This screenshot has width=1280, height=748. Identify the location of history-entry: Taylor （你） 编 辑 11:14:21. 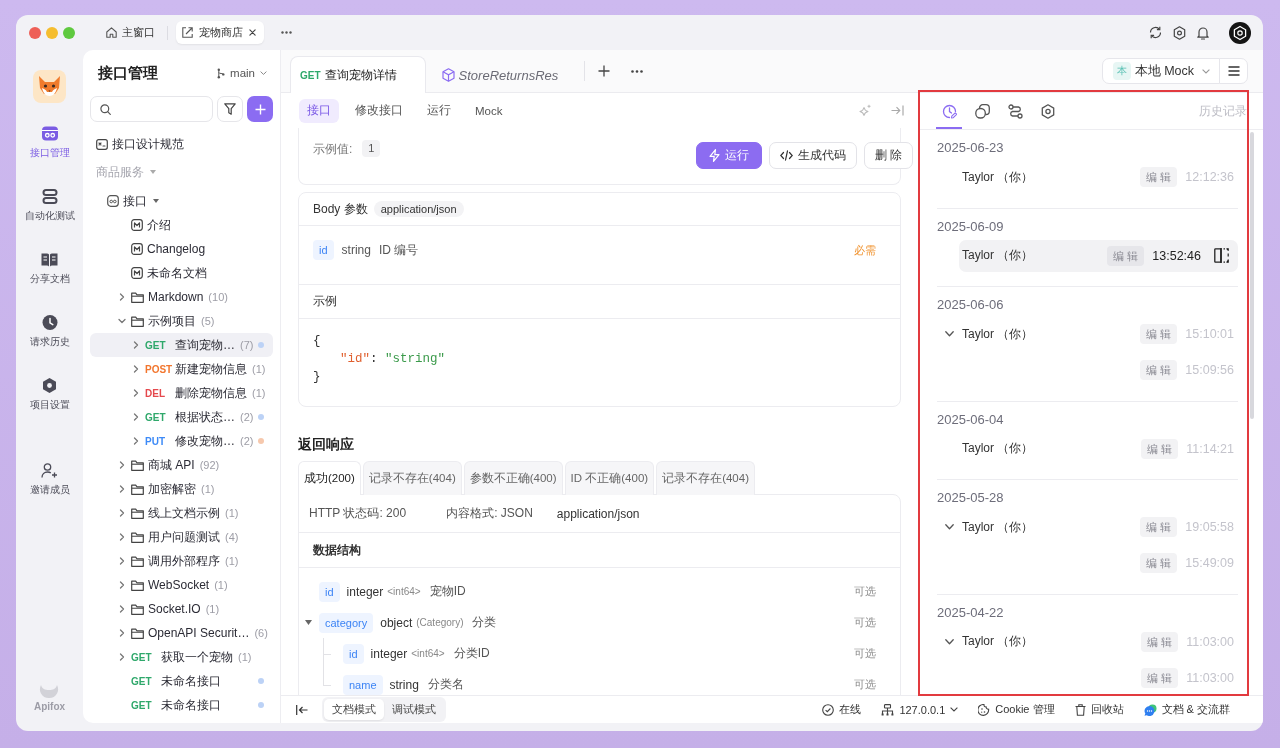
(1098, 448).